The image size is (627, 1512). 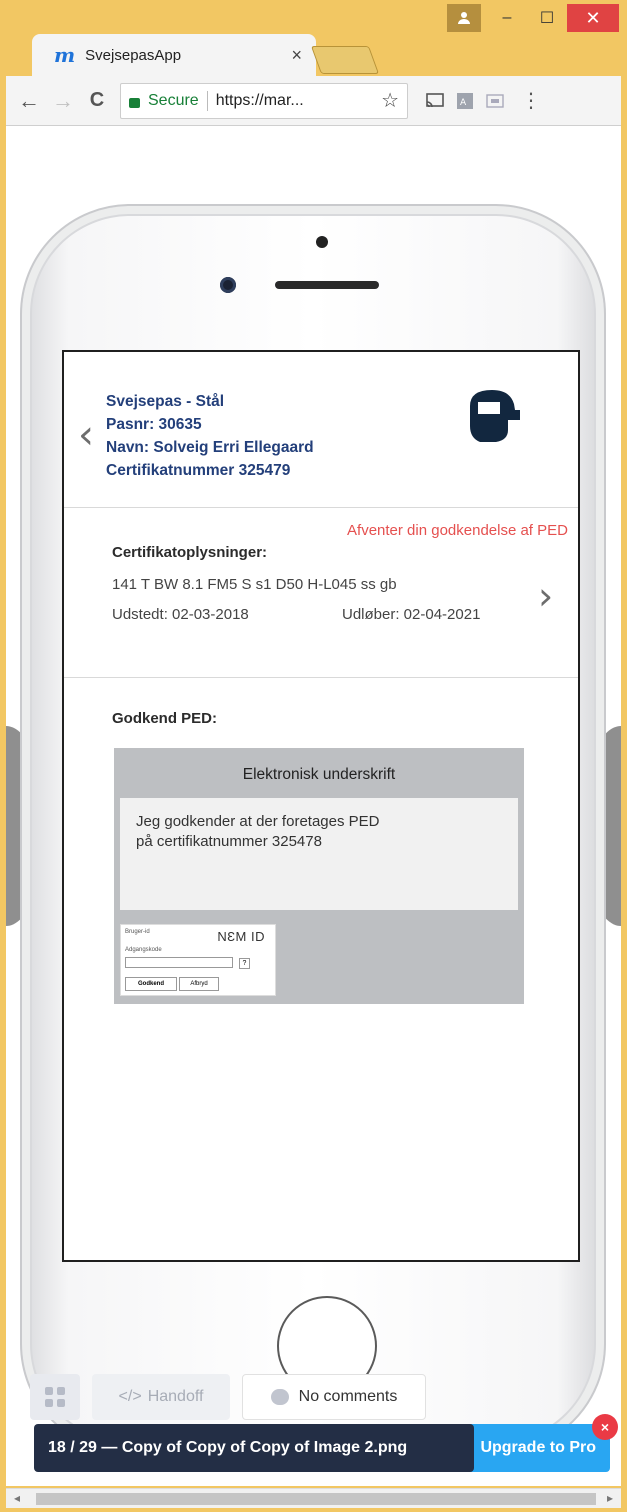 I want to click on nemid-cancel-button: Afbryd, so click(x=199, y=984).